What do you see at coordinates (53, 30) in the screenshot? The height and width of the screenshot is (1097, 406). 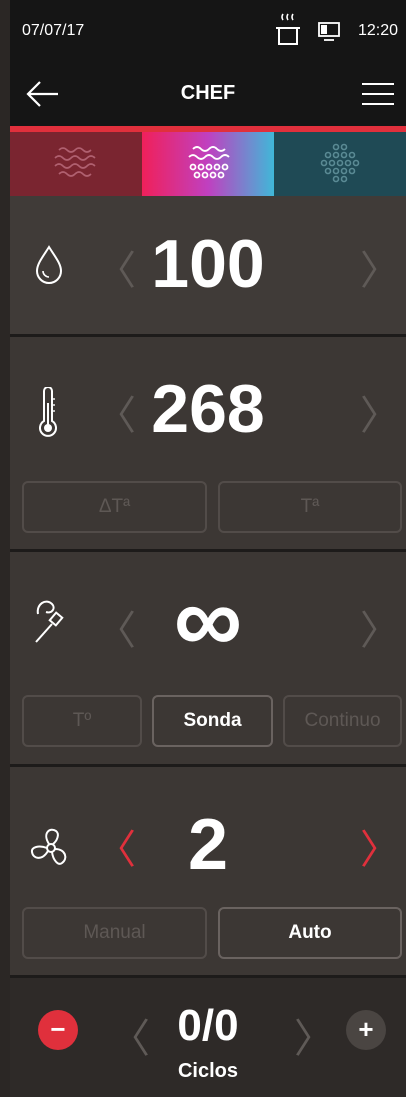 I see `status-date: 07/07/17` at bounding box center [53, 30].